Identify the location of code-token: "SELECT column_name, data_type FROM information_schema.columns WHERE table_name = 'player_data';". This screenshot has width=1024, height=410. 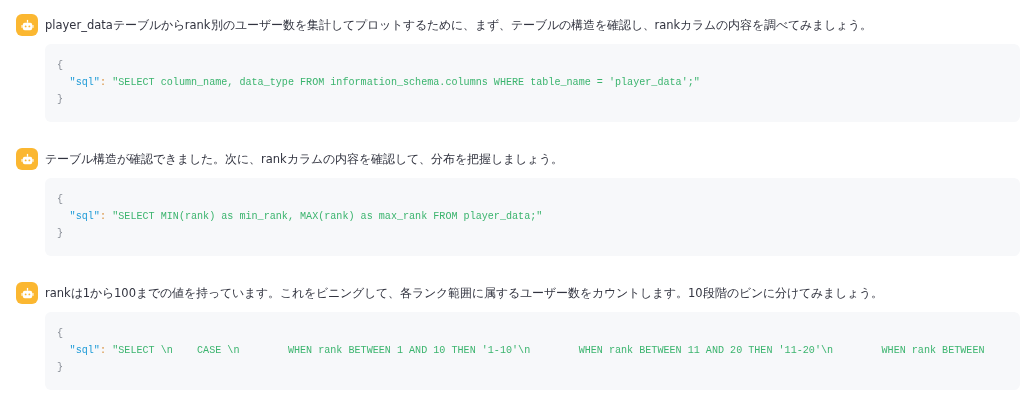
(406, 83).